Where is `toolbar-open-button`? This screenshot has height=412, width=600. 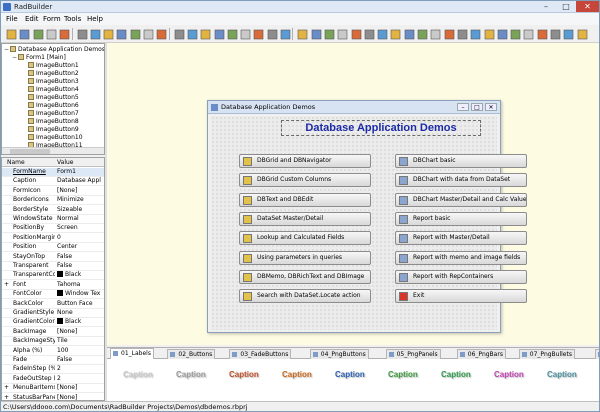 toolbar-open-button is located at coordinates (23, 33).